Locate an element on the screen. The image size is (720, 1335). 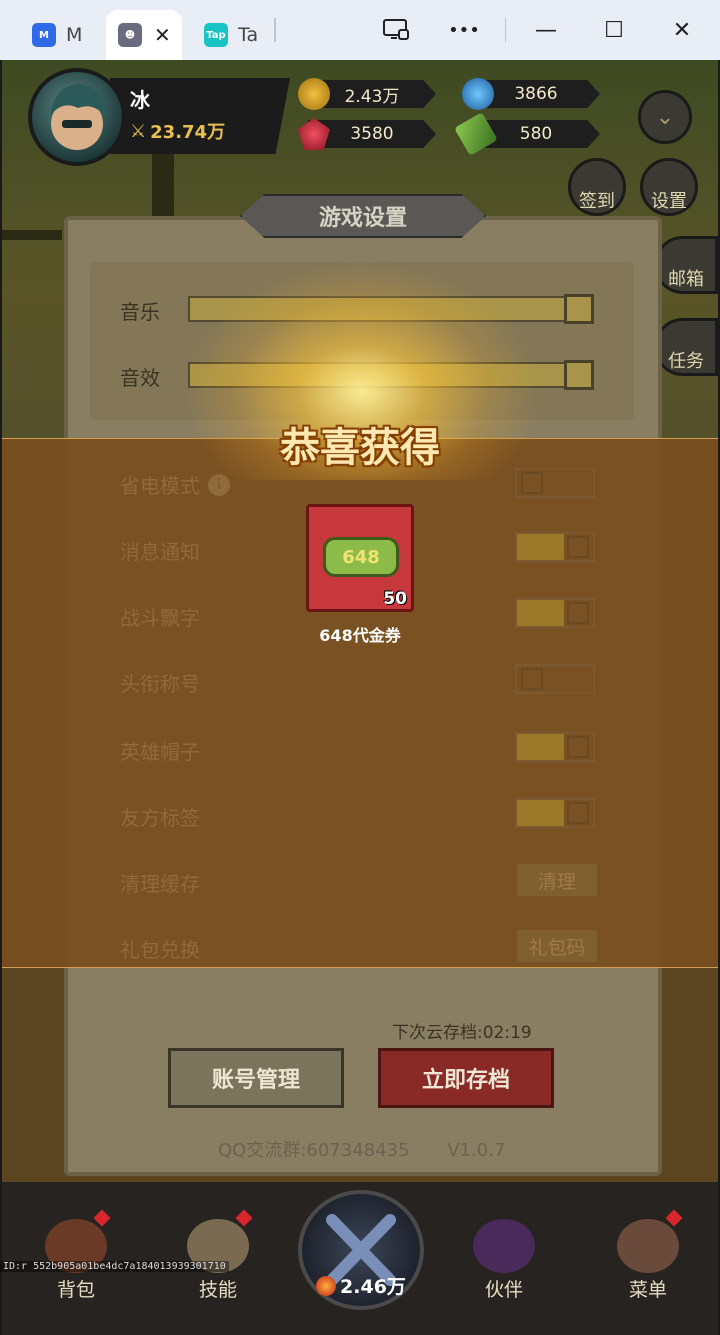
music-slider-handle is located at coordinates (579, 309).